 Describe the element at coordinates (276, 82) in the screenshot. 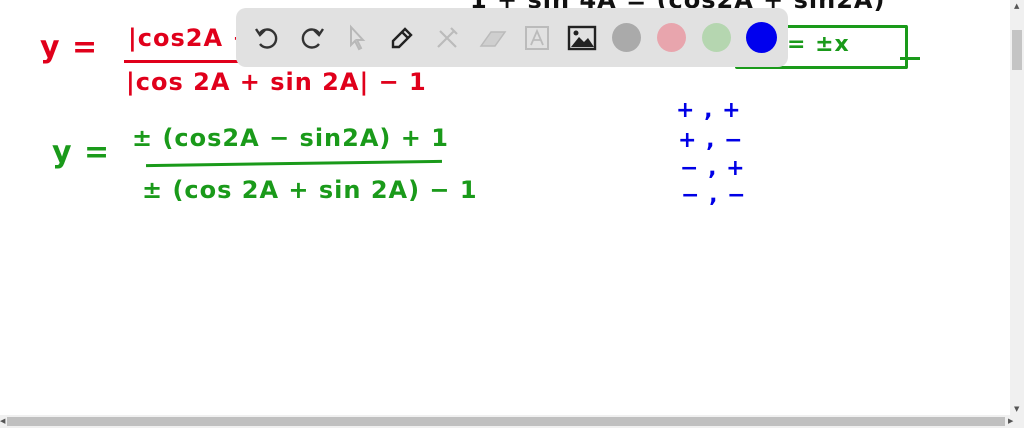

I see `eq1-denominator: |cos 2A + sin 2A| − 1` at that location.